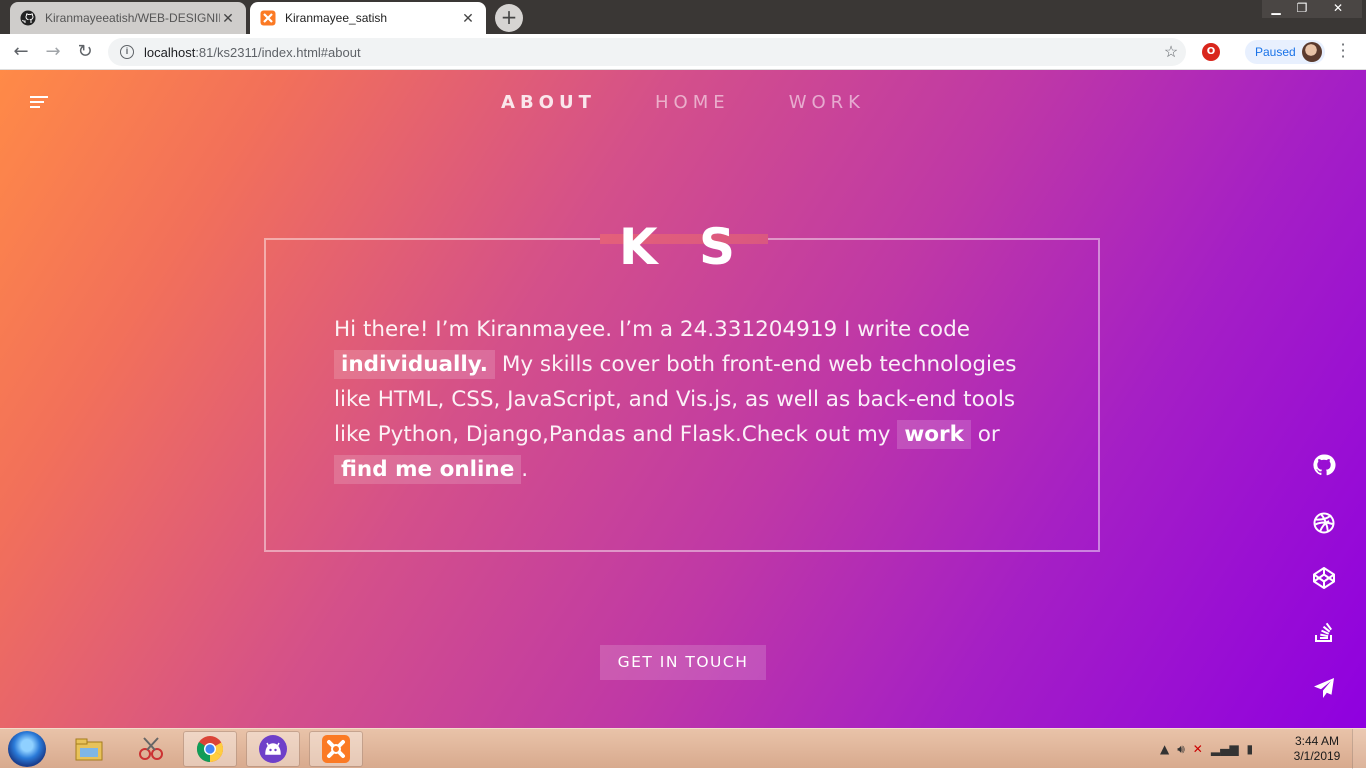 The image size is (1366, 769). What do you see at coordinates (1338, 9) in the screenshot?
I see `window-close-button: ✕` at bounding box center [1338, 9].